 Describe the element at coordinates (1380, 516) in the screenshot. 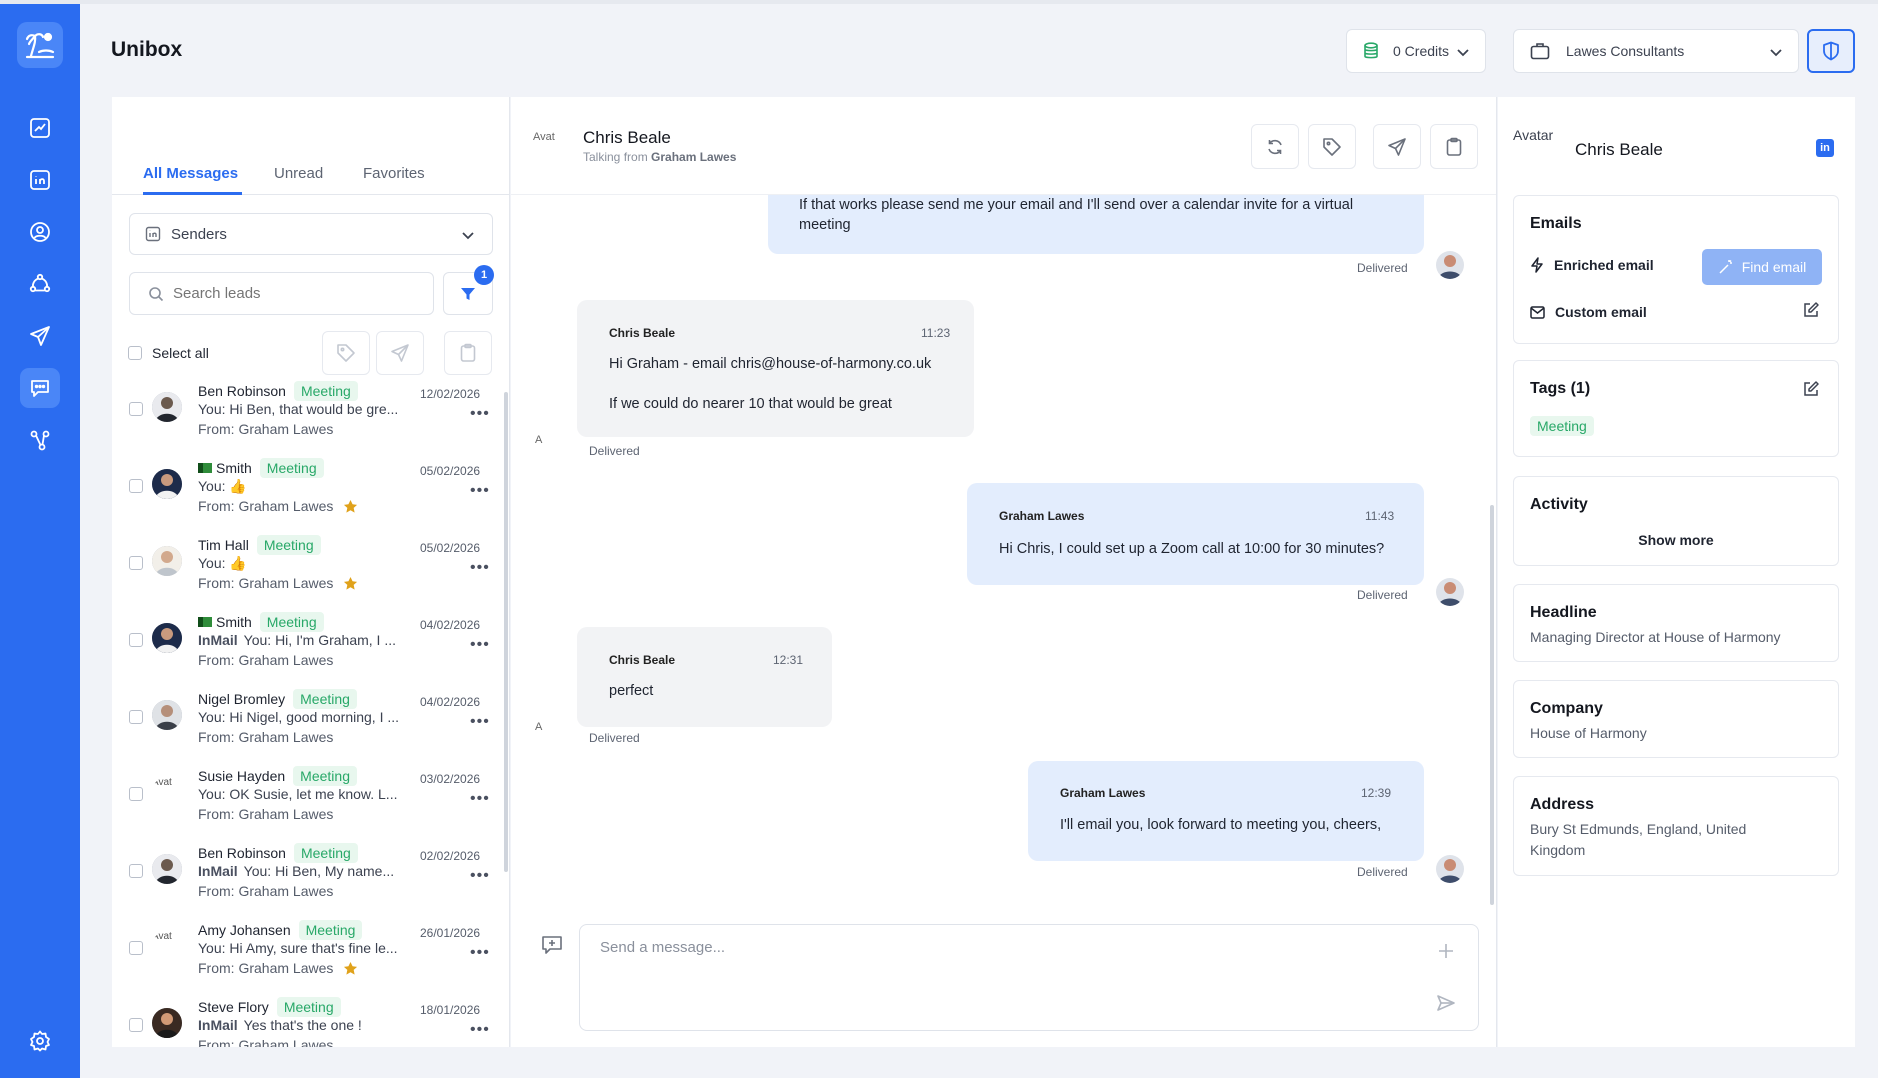

I see `message-time: 11:43` at that location.